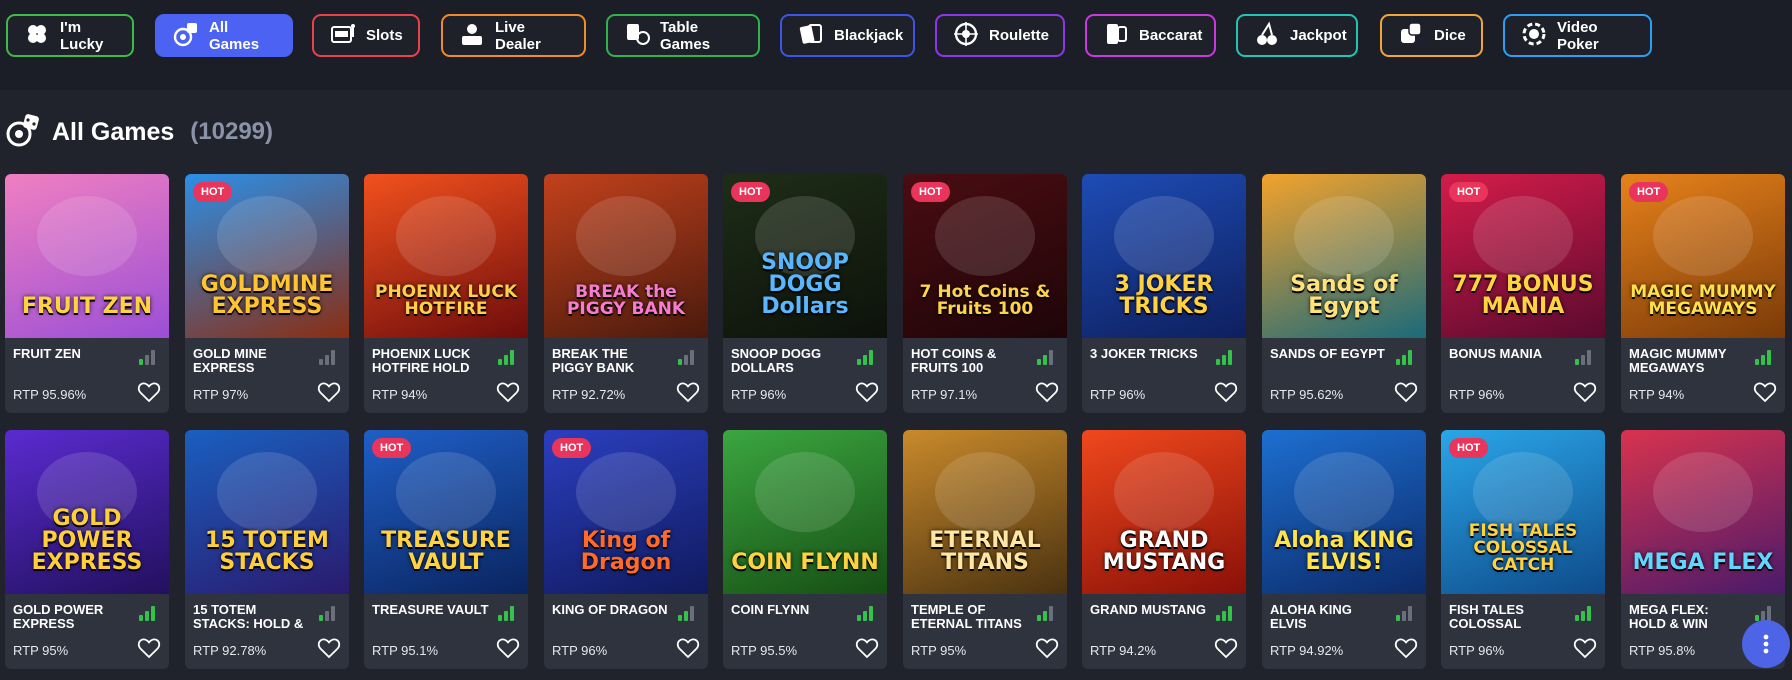 The height and width of the screenshot is (680, 1792). I want to click on game-thumbnail: GRAND MUSTANG, so click(1164, 512).